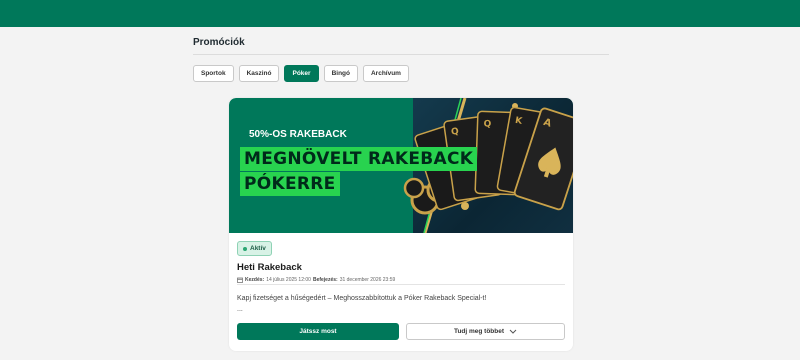 The width and height of the screenshot is (800, 360). I want to click on category-tabs: Sportok Kaszinó Póker Bingó Archívum, so click(301, 73).